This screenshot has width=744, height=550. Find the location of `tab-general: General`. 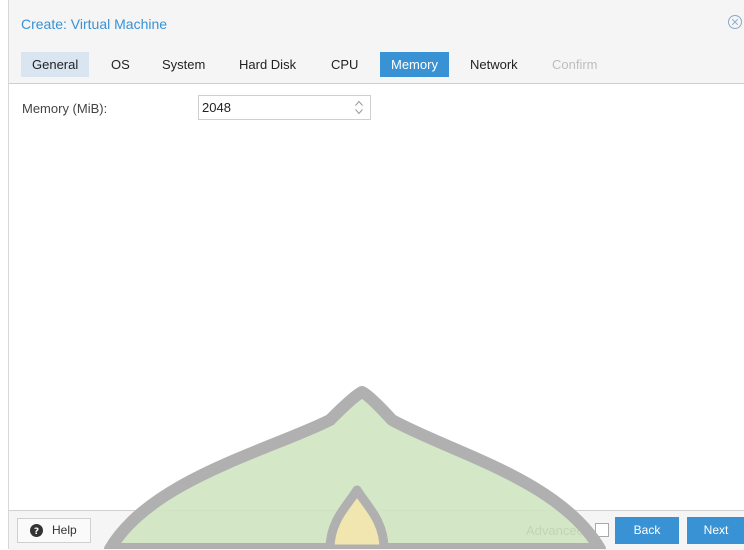

tab-general: General is located at coordinates (55, 64).